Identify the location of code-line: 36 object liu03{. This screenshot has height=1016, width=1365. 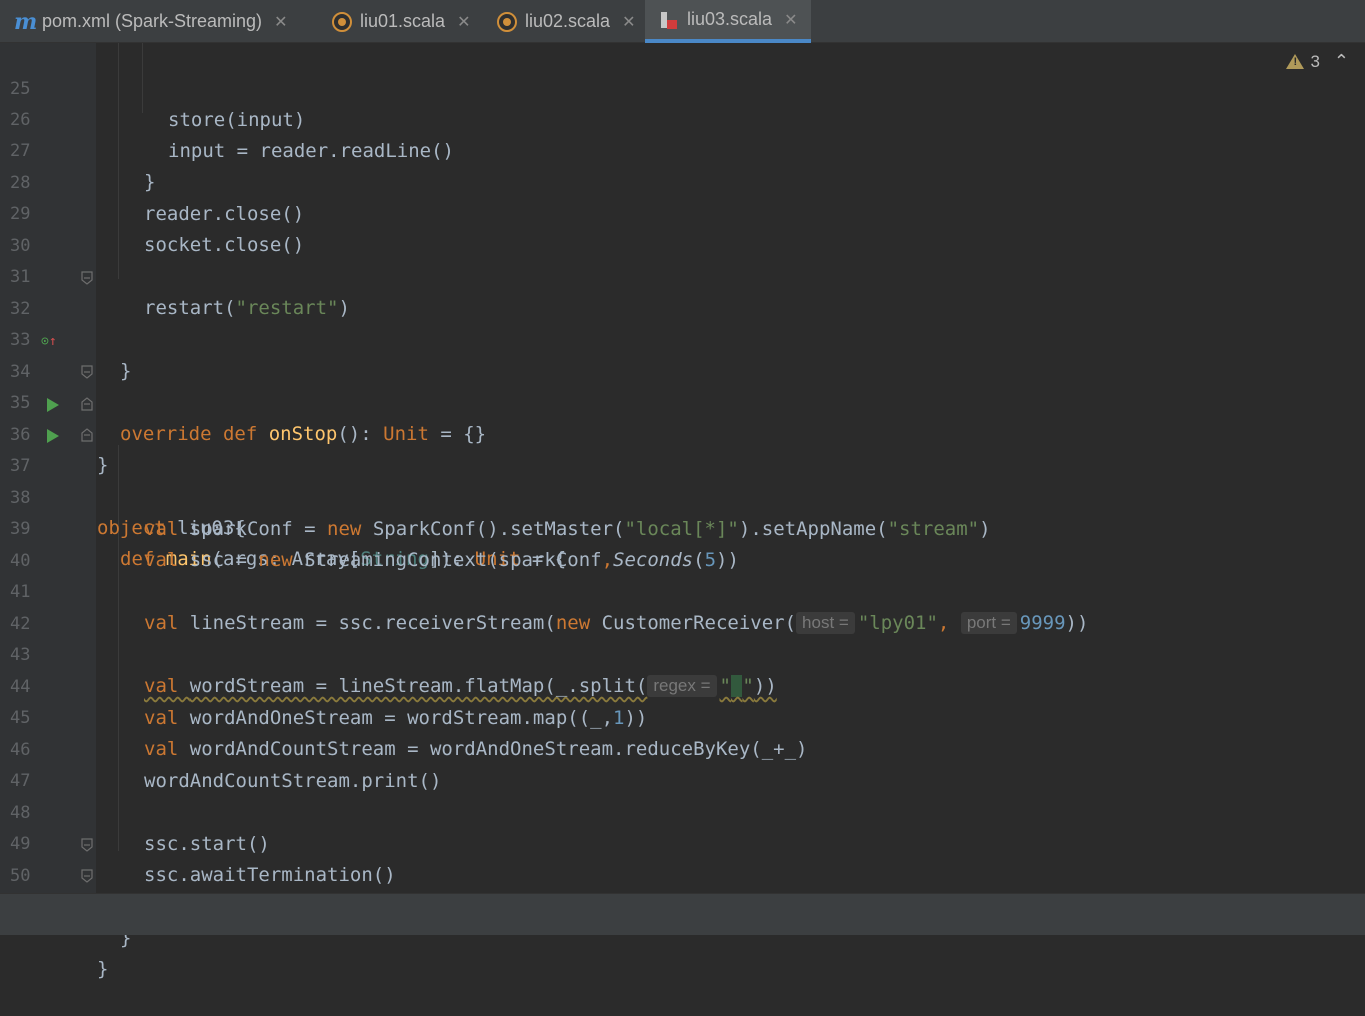
(682, 464).